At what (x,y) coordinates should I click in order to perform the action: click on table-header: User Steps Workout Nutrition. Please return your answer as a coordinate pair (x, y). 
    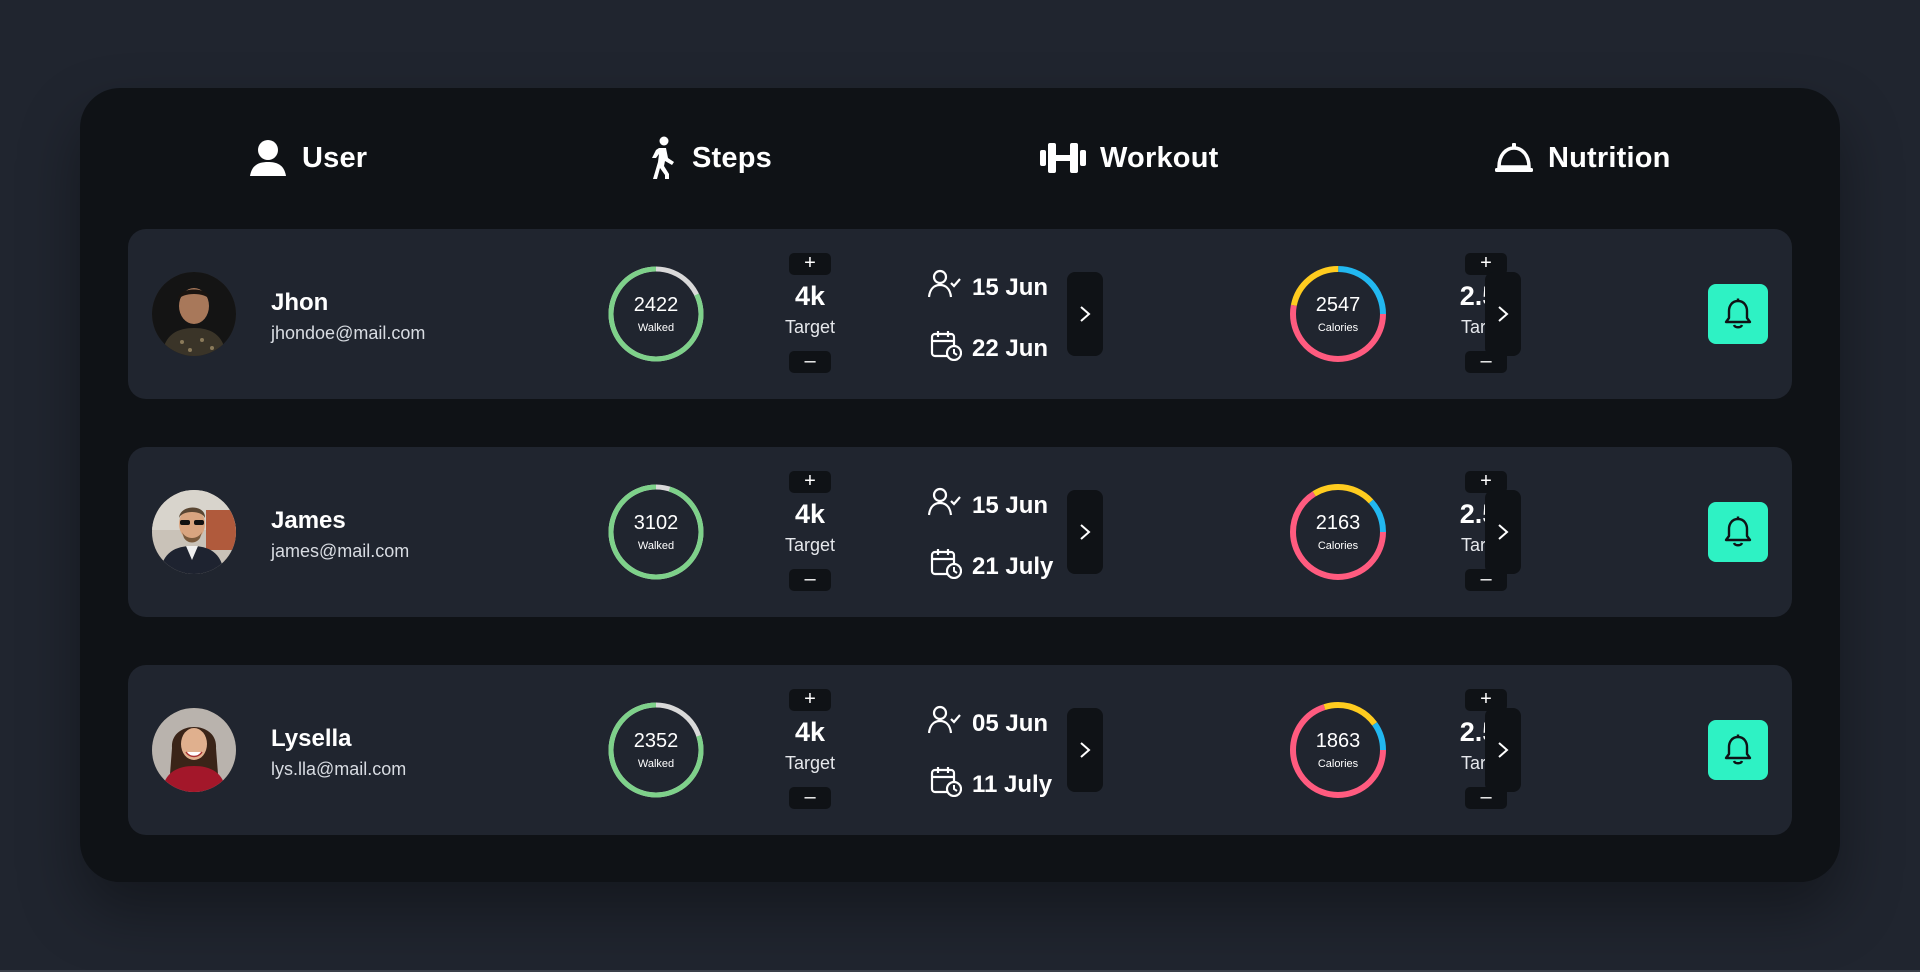
    Looking at the image, I should click on (960, 160).